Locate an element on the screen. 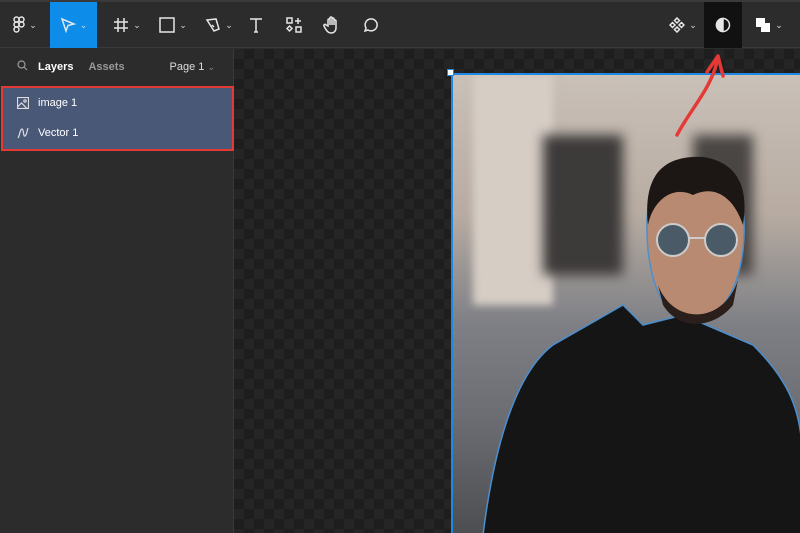 The image size is (800, 533). text-tool-button is located at coordinates (256, 25).